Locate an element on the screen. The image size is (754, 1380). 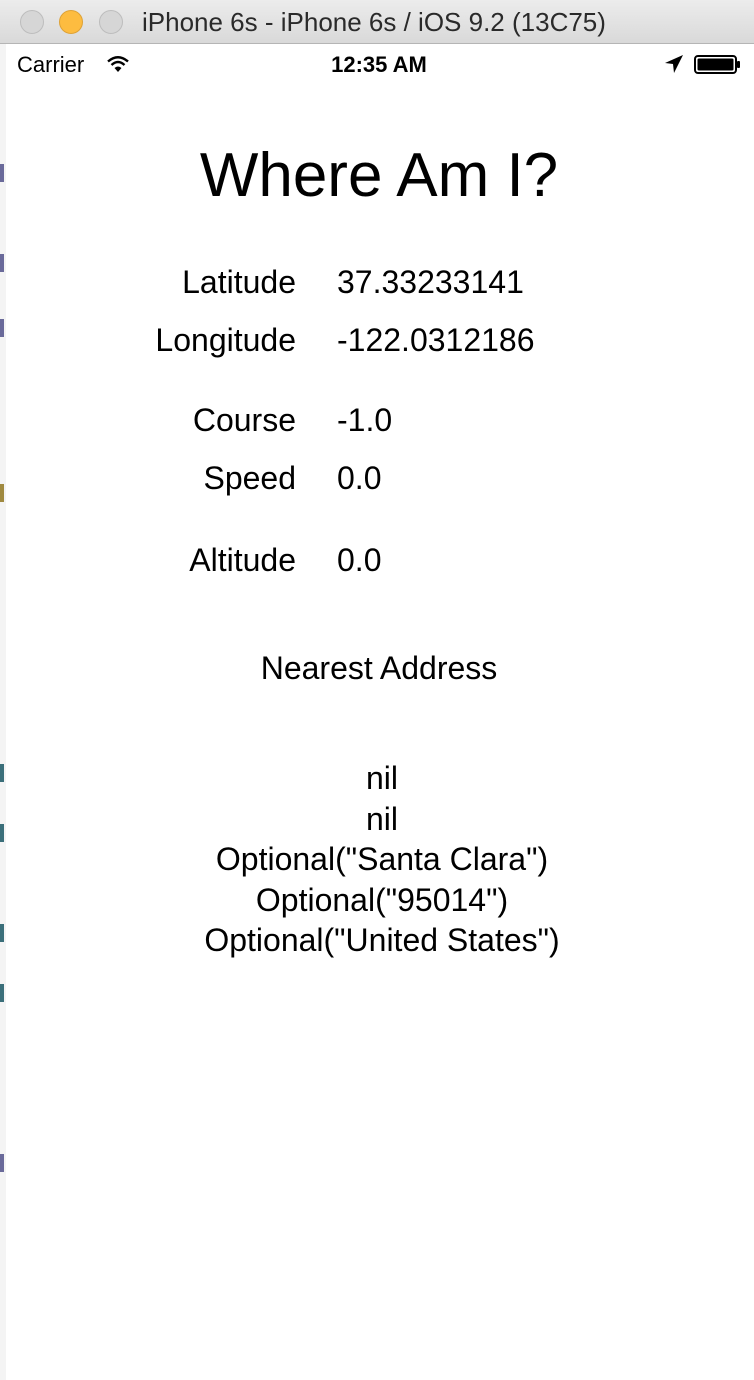
address-line-thoroughfare: nil is located at coordinates (381, 818).